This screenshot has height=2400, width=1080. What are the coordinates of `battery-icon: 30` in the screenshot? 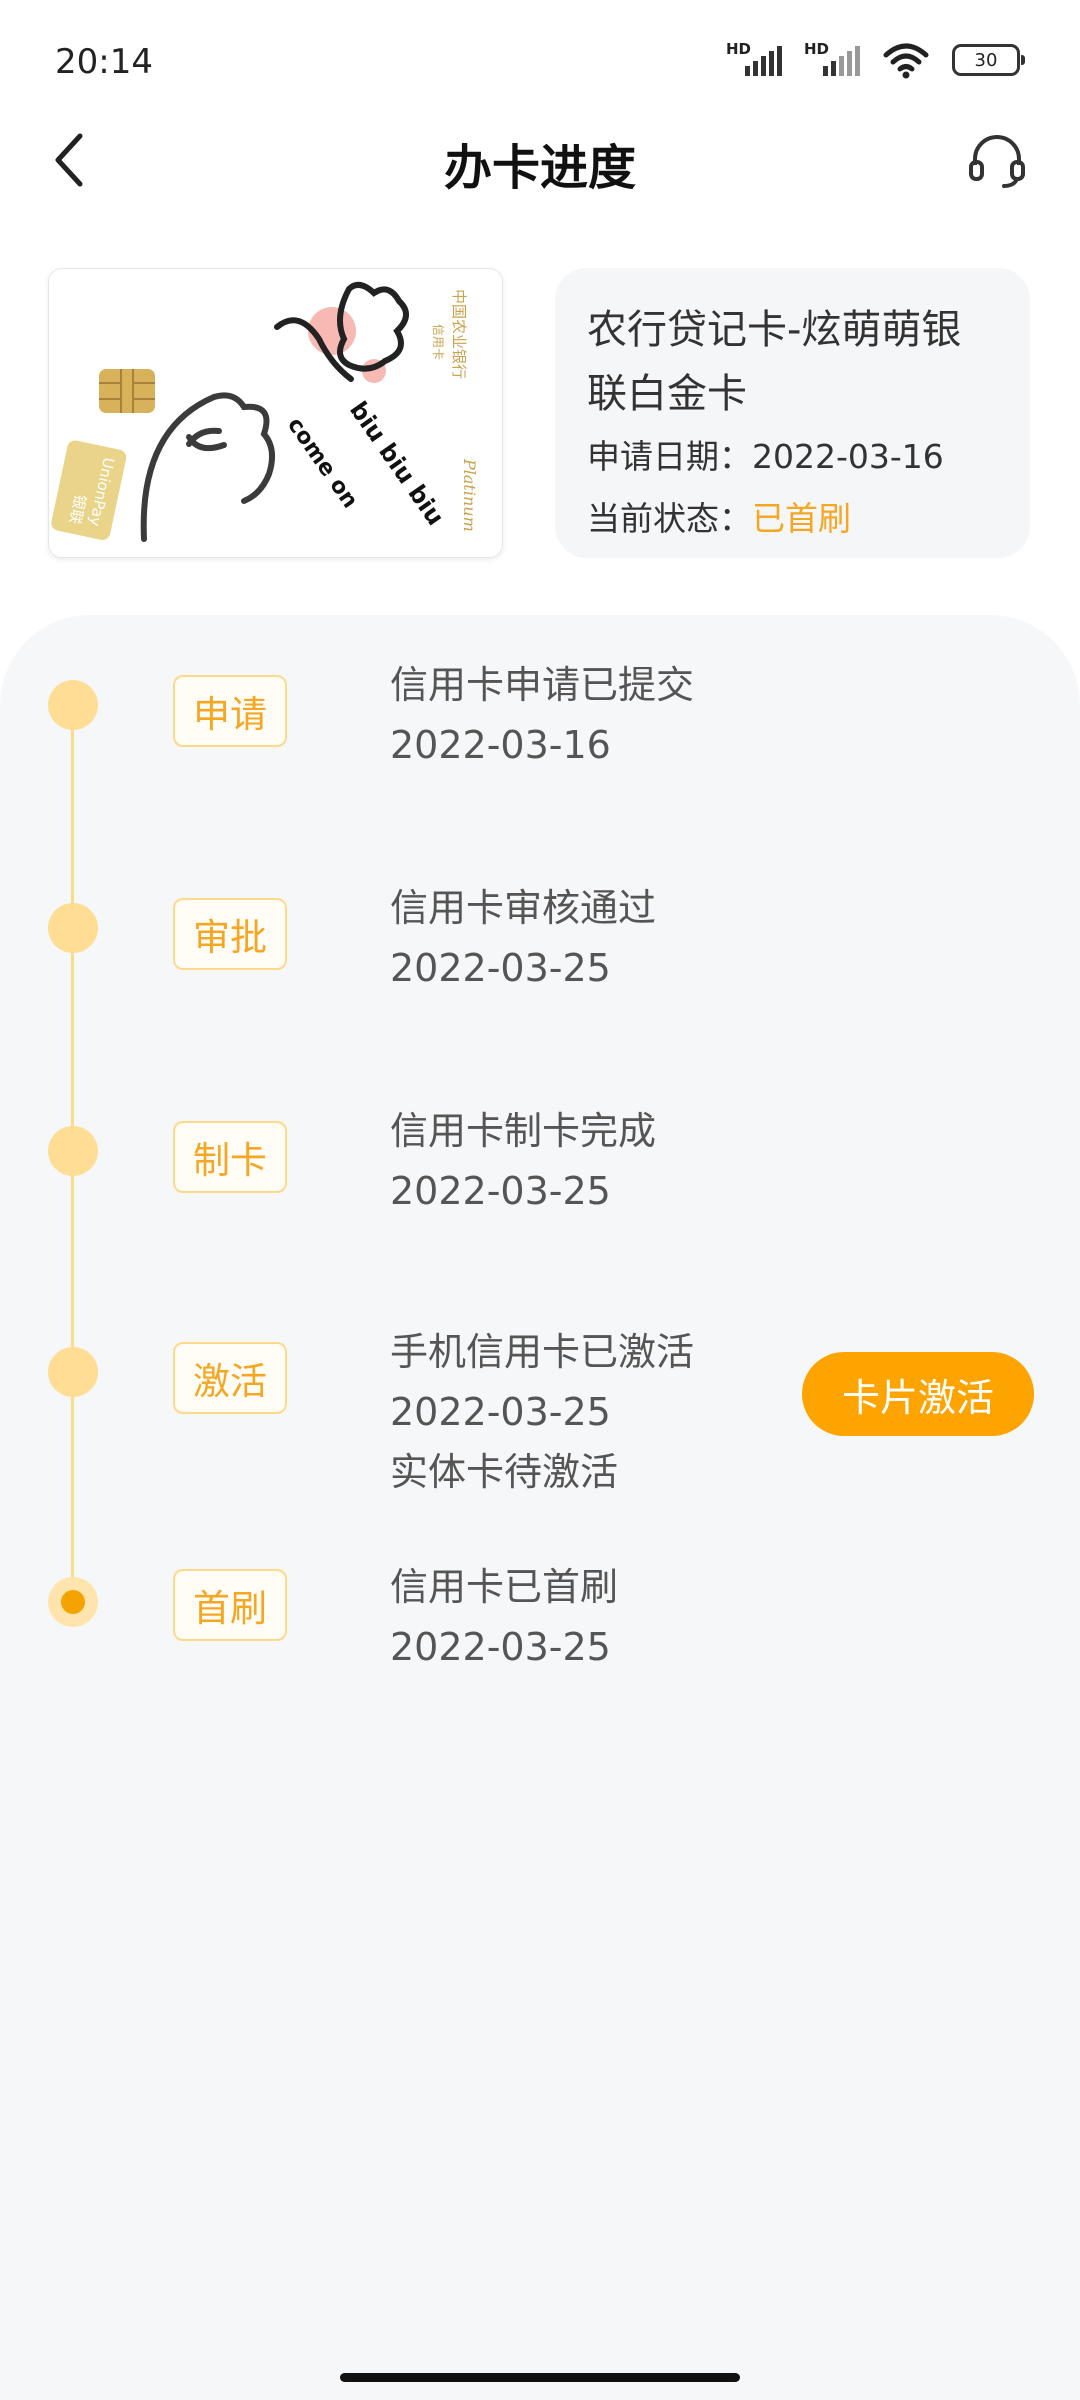 It's located at (988, 60).